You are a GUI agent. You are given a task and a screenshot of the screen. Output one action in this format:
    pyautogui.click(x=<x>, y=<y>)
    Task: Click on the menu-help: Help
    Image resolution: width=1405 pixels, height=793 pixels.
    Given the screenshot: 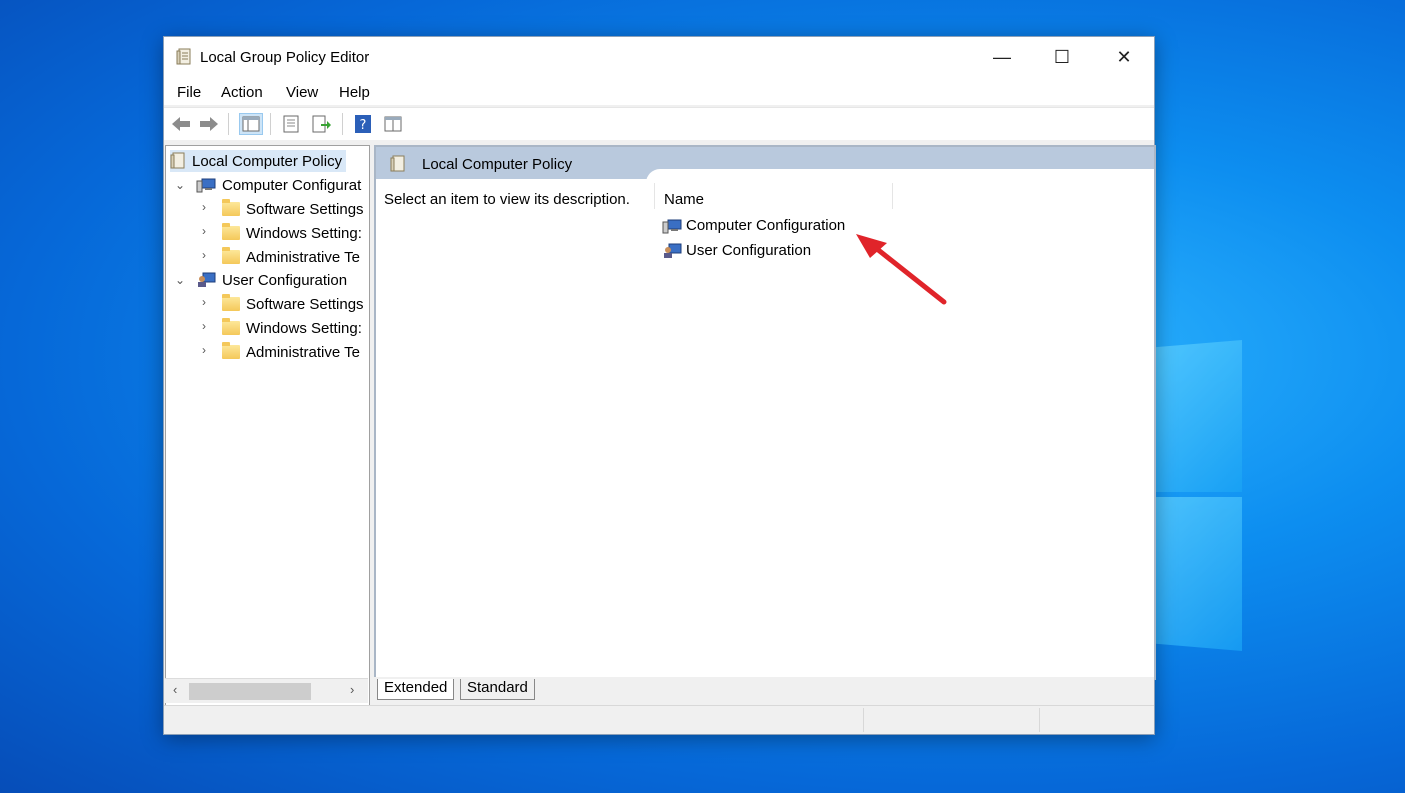 What is the action you would take?
    pyautogui.click(x=354, y=92)
    